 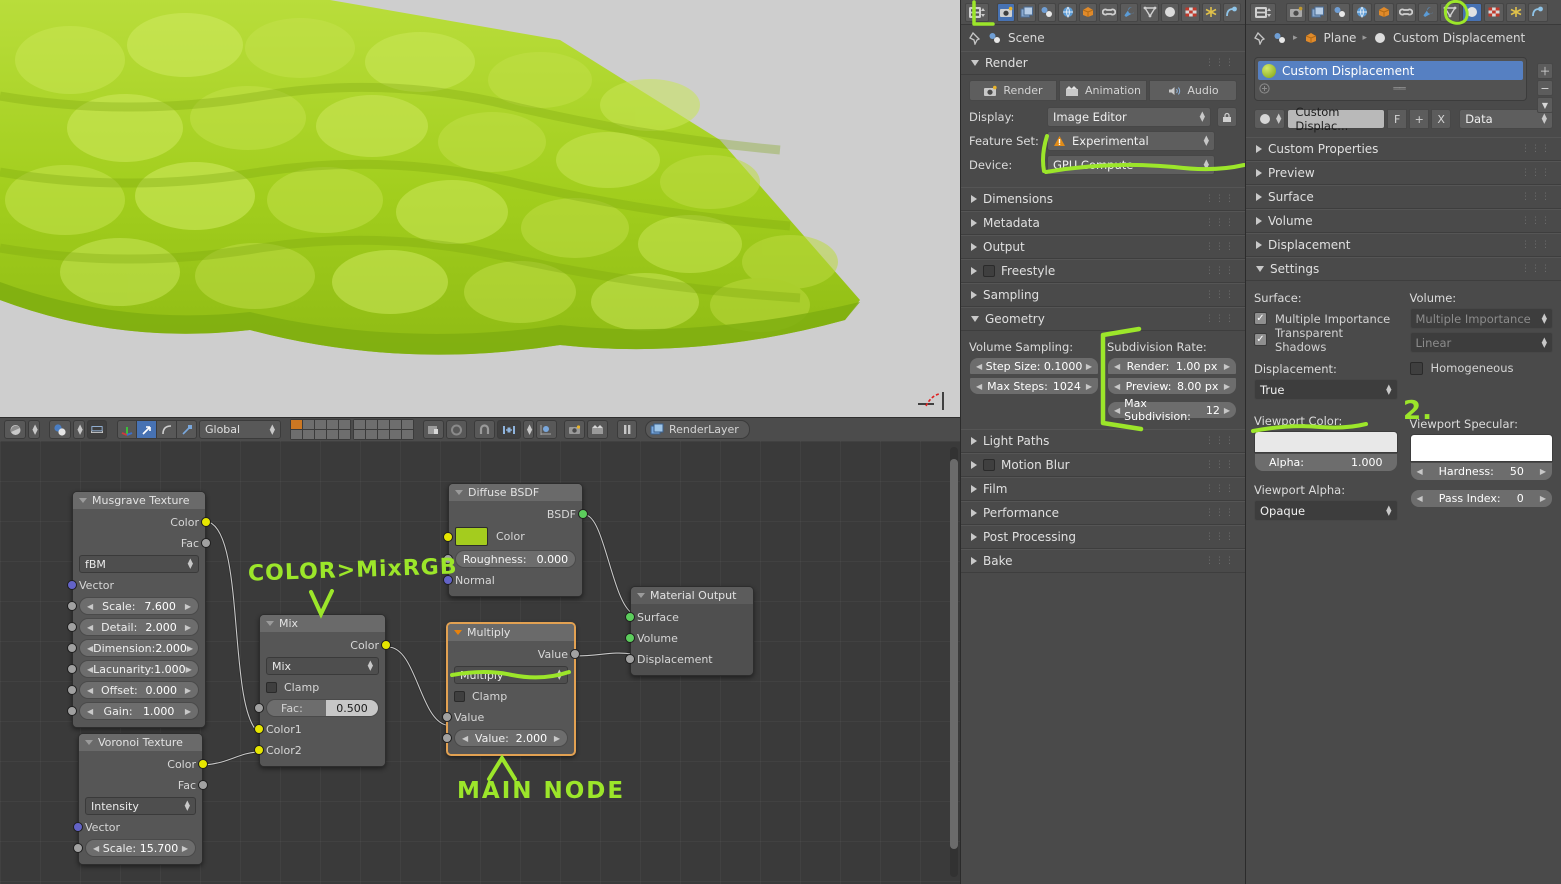 I want to click on fac-value: 0.500, so click(x=352, y=708).